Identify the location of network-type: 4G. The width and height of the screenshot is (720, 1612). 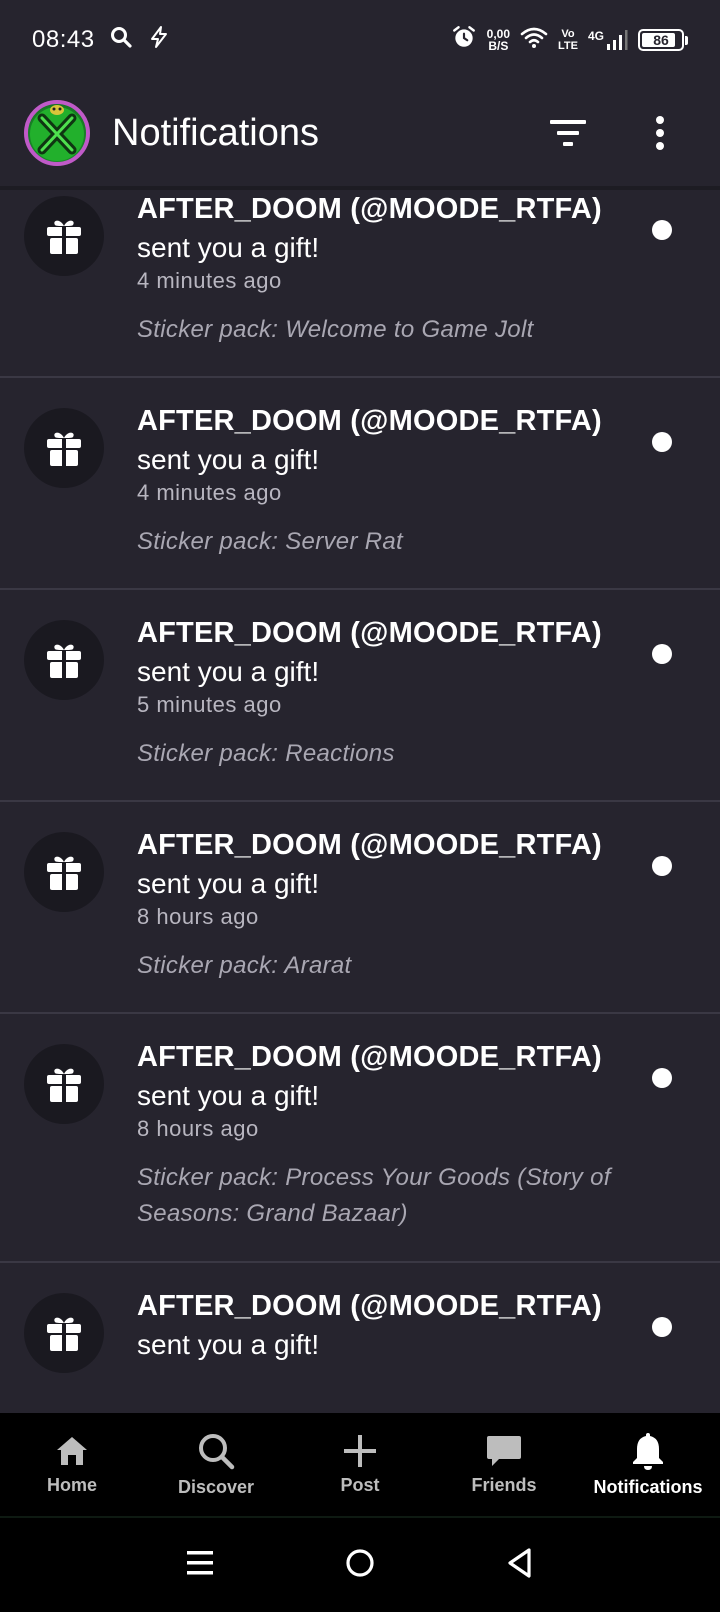
(595, 36).